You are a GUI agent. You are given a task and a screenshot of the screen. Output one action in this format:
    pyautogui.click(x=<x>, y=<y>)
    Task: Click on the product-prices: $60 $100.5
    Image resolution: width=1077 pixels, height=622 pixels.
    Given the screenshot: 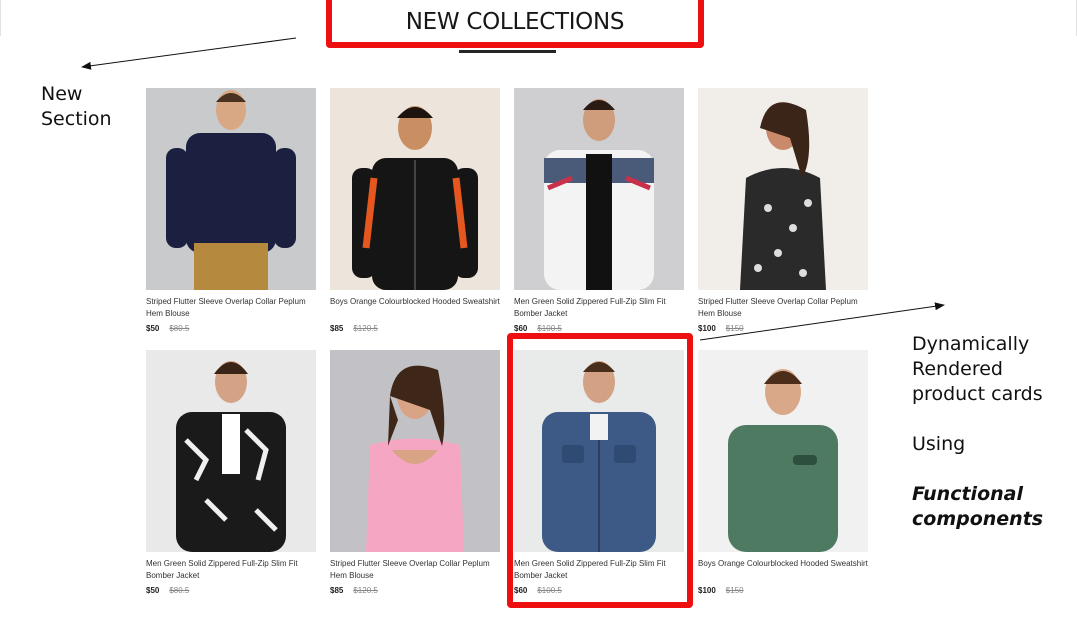 What is the action you would take?
    pyautogui.click(x=599, y=328)
    